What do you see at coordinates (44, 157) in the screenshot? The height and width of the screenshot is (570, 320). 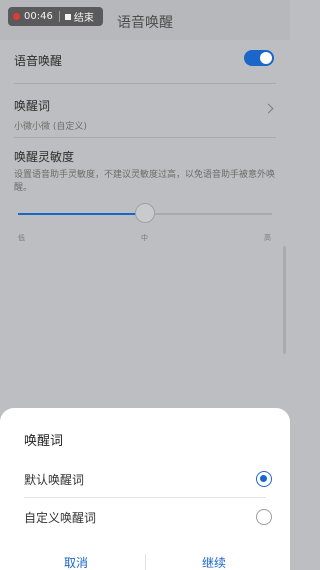 I see `sensitivity-label: 唤醒灵敏度` at bounding box center [44, 157].